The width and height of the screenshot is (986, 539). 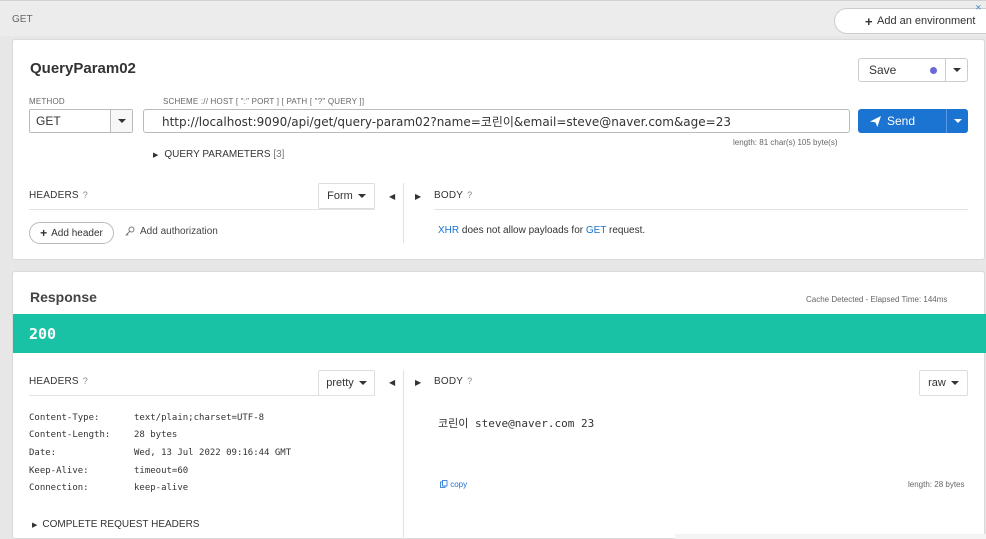 I want to click on status-code: 200, so click(x=43, y=333).